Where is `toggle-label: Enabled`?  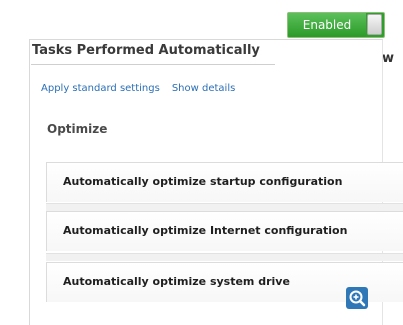 toggle-label: Enabled is located at coordinates (327, 25).